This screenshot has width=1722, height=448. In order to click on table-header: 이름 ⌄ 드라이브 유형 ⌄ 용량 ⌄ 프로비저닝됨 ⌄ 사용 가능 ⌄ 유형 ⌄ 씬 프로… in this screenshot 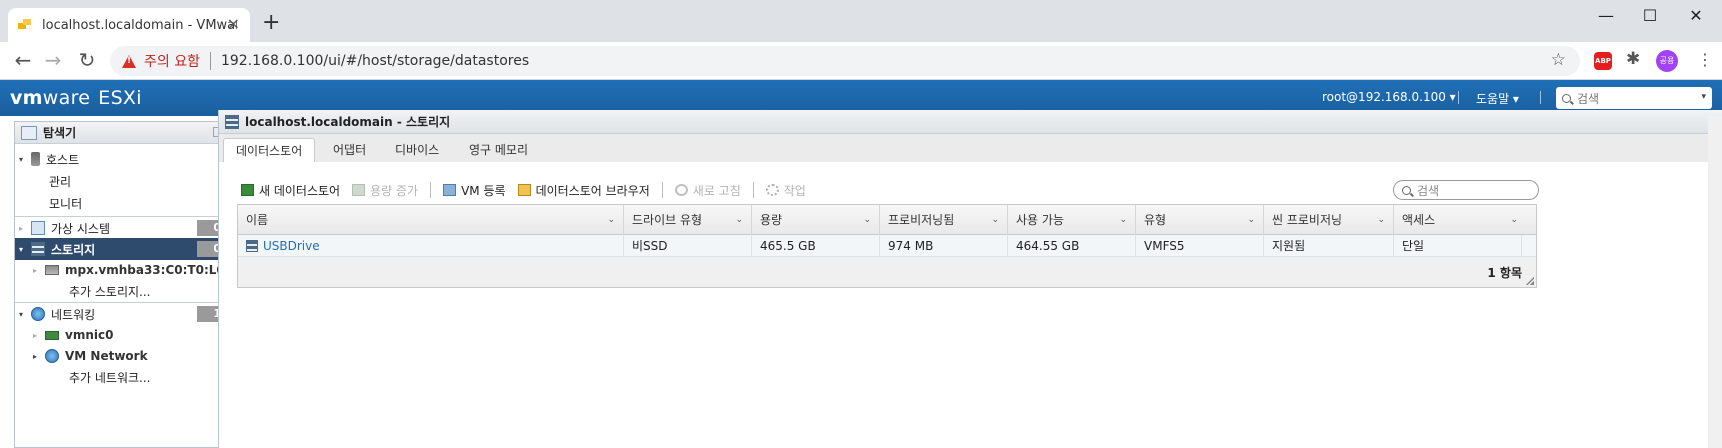, I will do `click(887, 220)`.